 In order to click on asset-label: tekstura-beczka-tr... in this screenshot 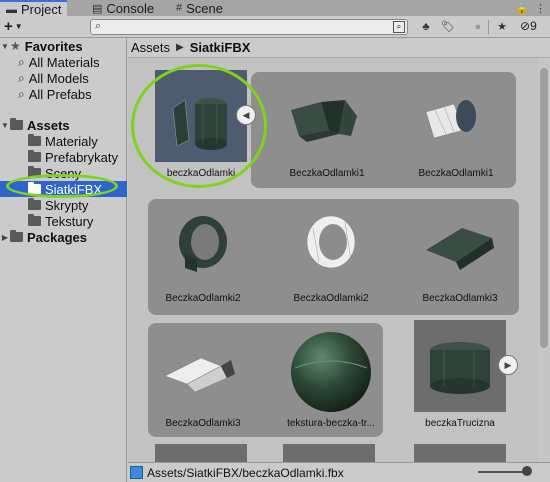, I will do `click(331, 423)`.